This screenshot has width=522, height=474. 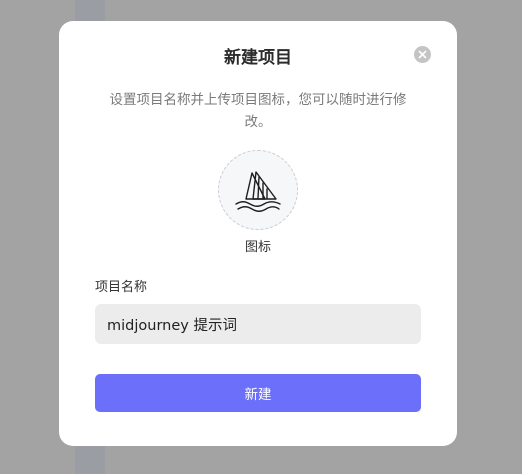 I want to click on dialog-subtitle: 设置项目名称并上传项目图标，您可以随时进行修改。, so click(x=258, y=111).